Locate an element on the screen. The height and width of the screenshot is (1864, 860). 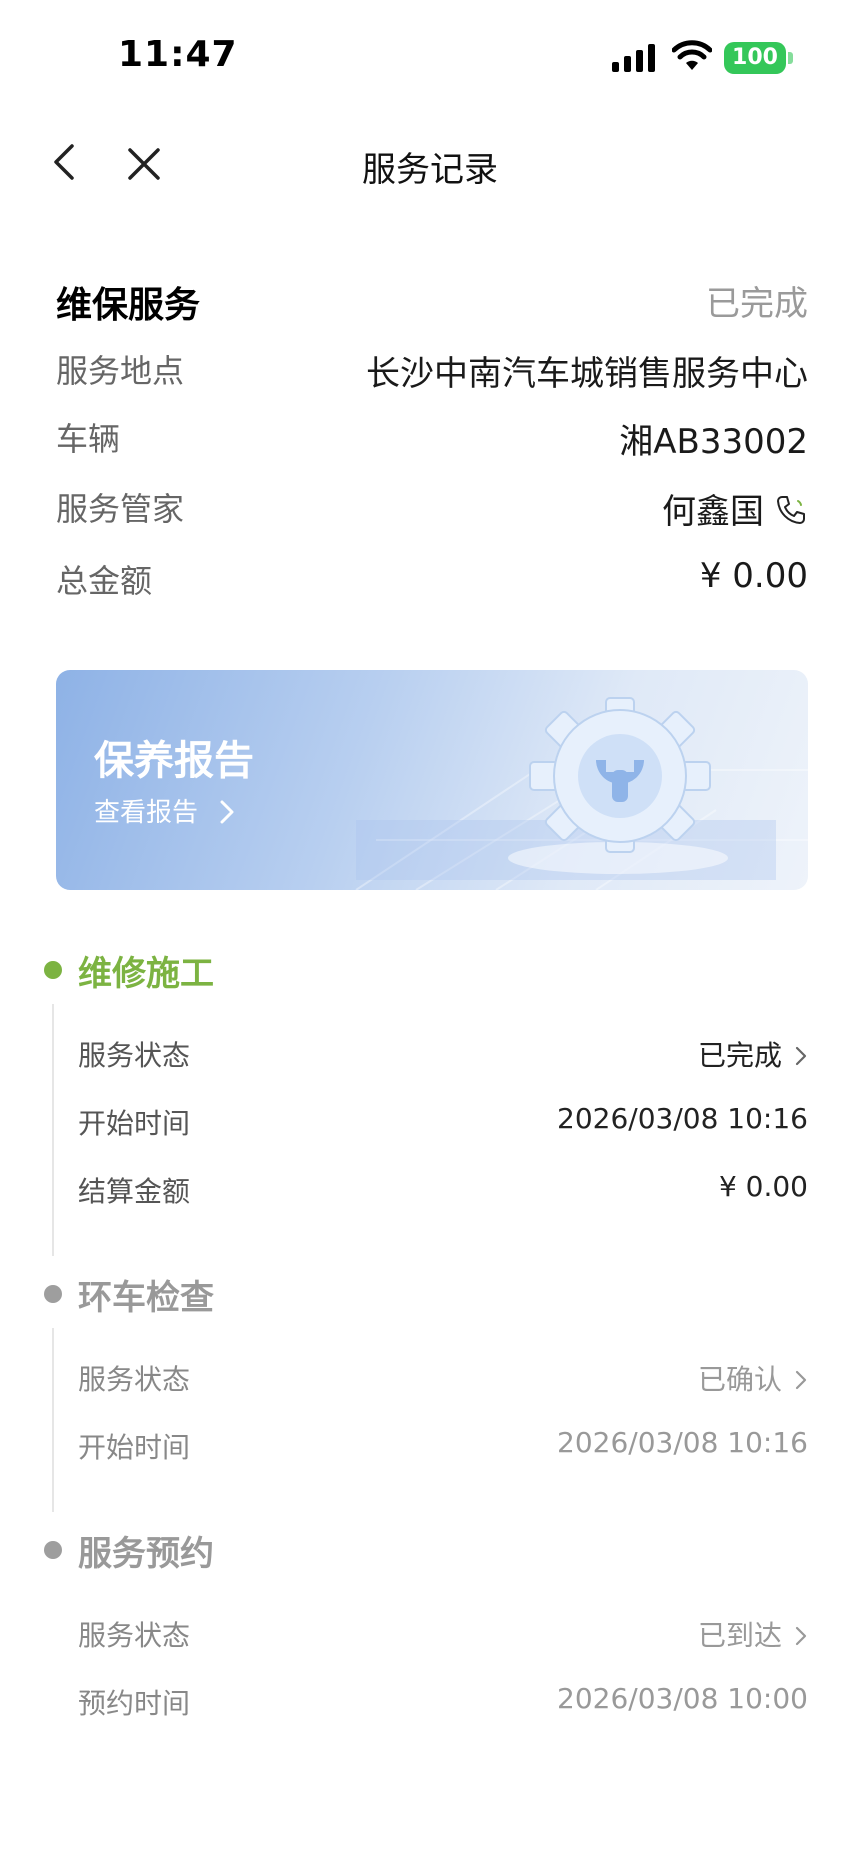
summary-row-advisor: 服务管家 何鑫国 is located at coordinates (432, 509).